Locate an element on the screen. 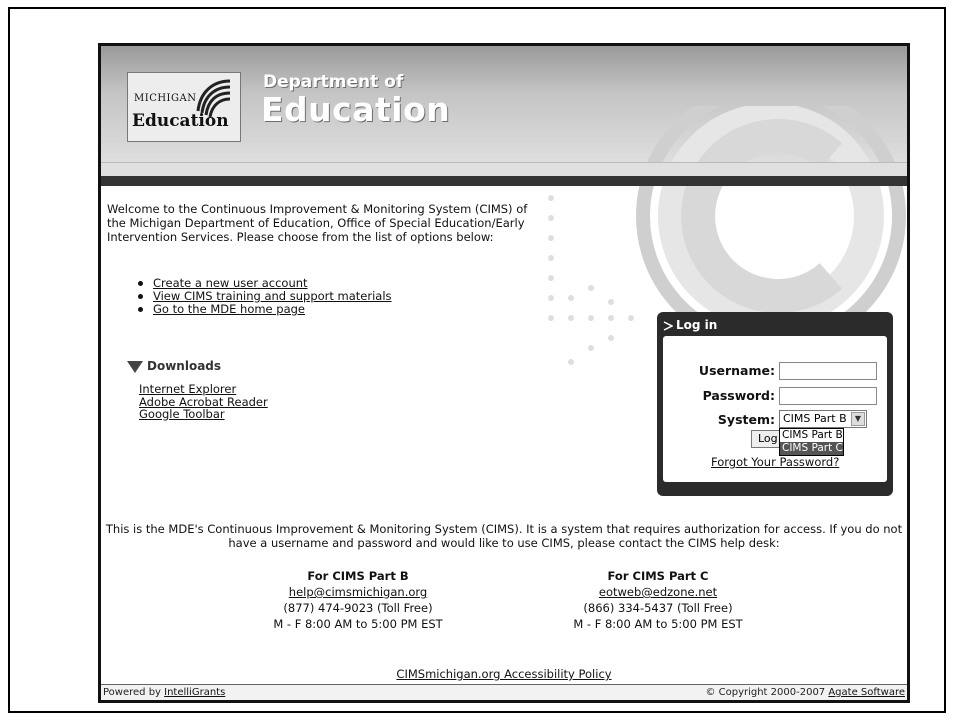  powered-by: Powered by IntelliGrants is located at coordinates (164, 692).